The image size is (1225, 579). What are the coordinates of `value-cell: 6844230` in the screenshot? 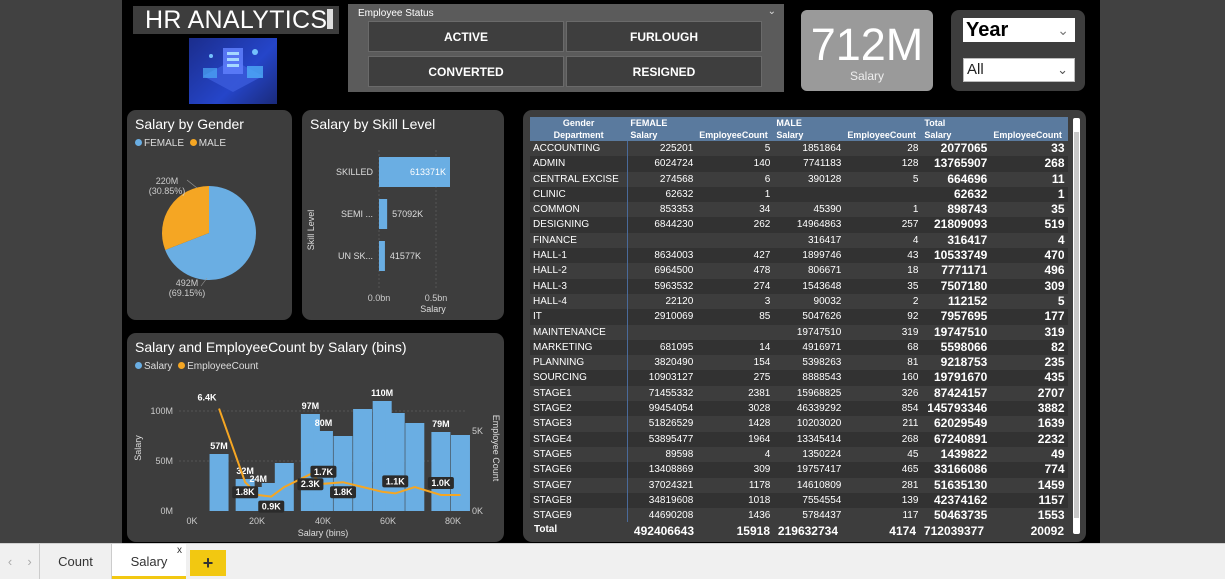 It's located at (661, 225).